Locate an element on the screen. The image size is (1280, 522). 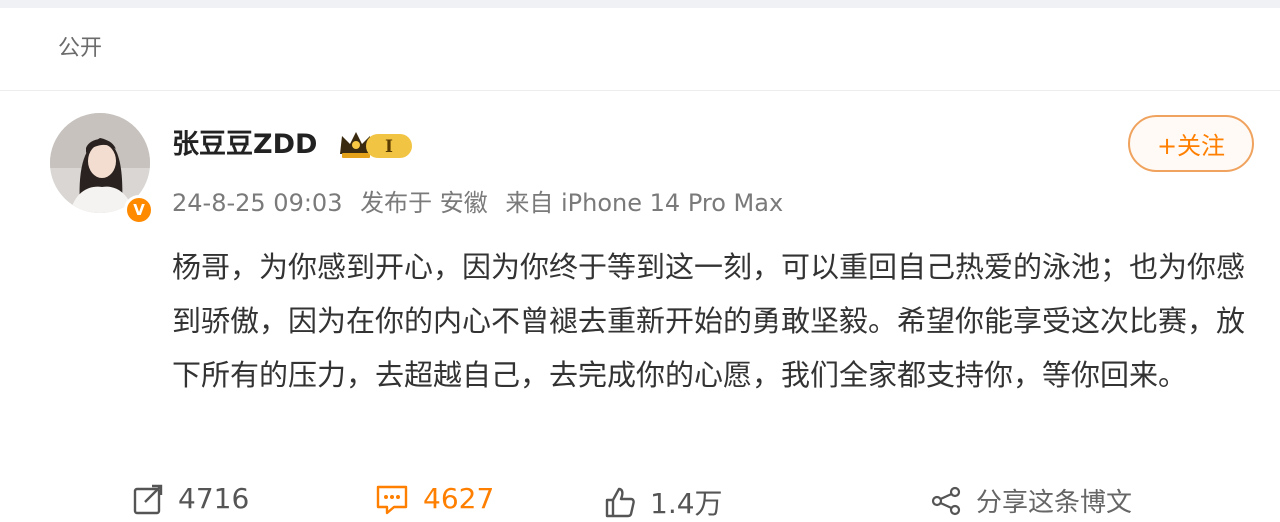
post-device: 来自 iPhone 14 Pro Max is located at coordinates (644, 203).